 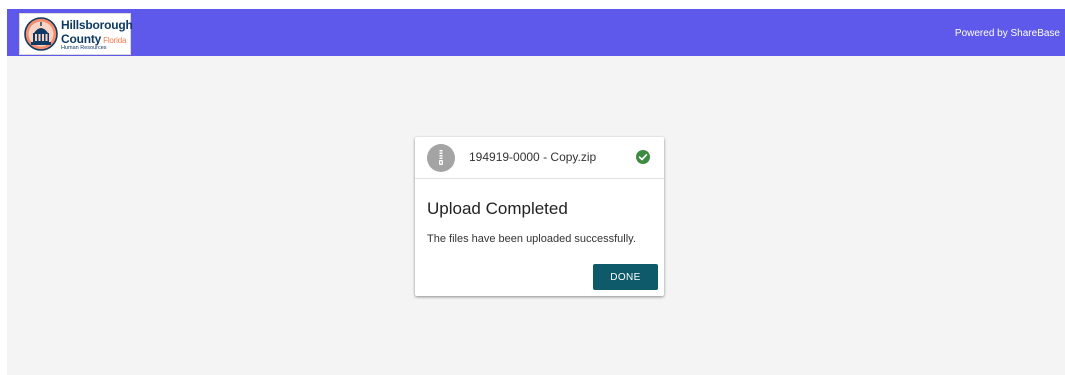 What do you see at coordinates (115, 40) in the screenshot?
I see `logo-state-text: Florida` at bounding box center [115, 40].